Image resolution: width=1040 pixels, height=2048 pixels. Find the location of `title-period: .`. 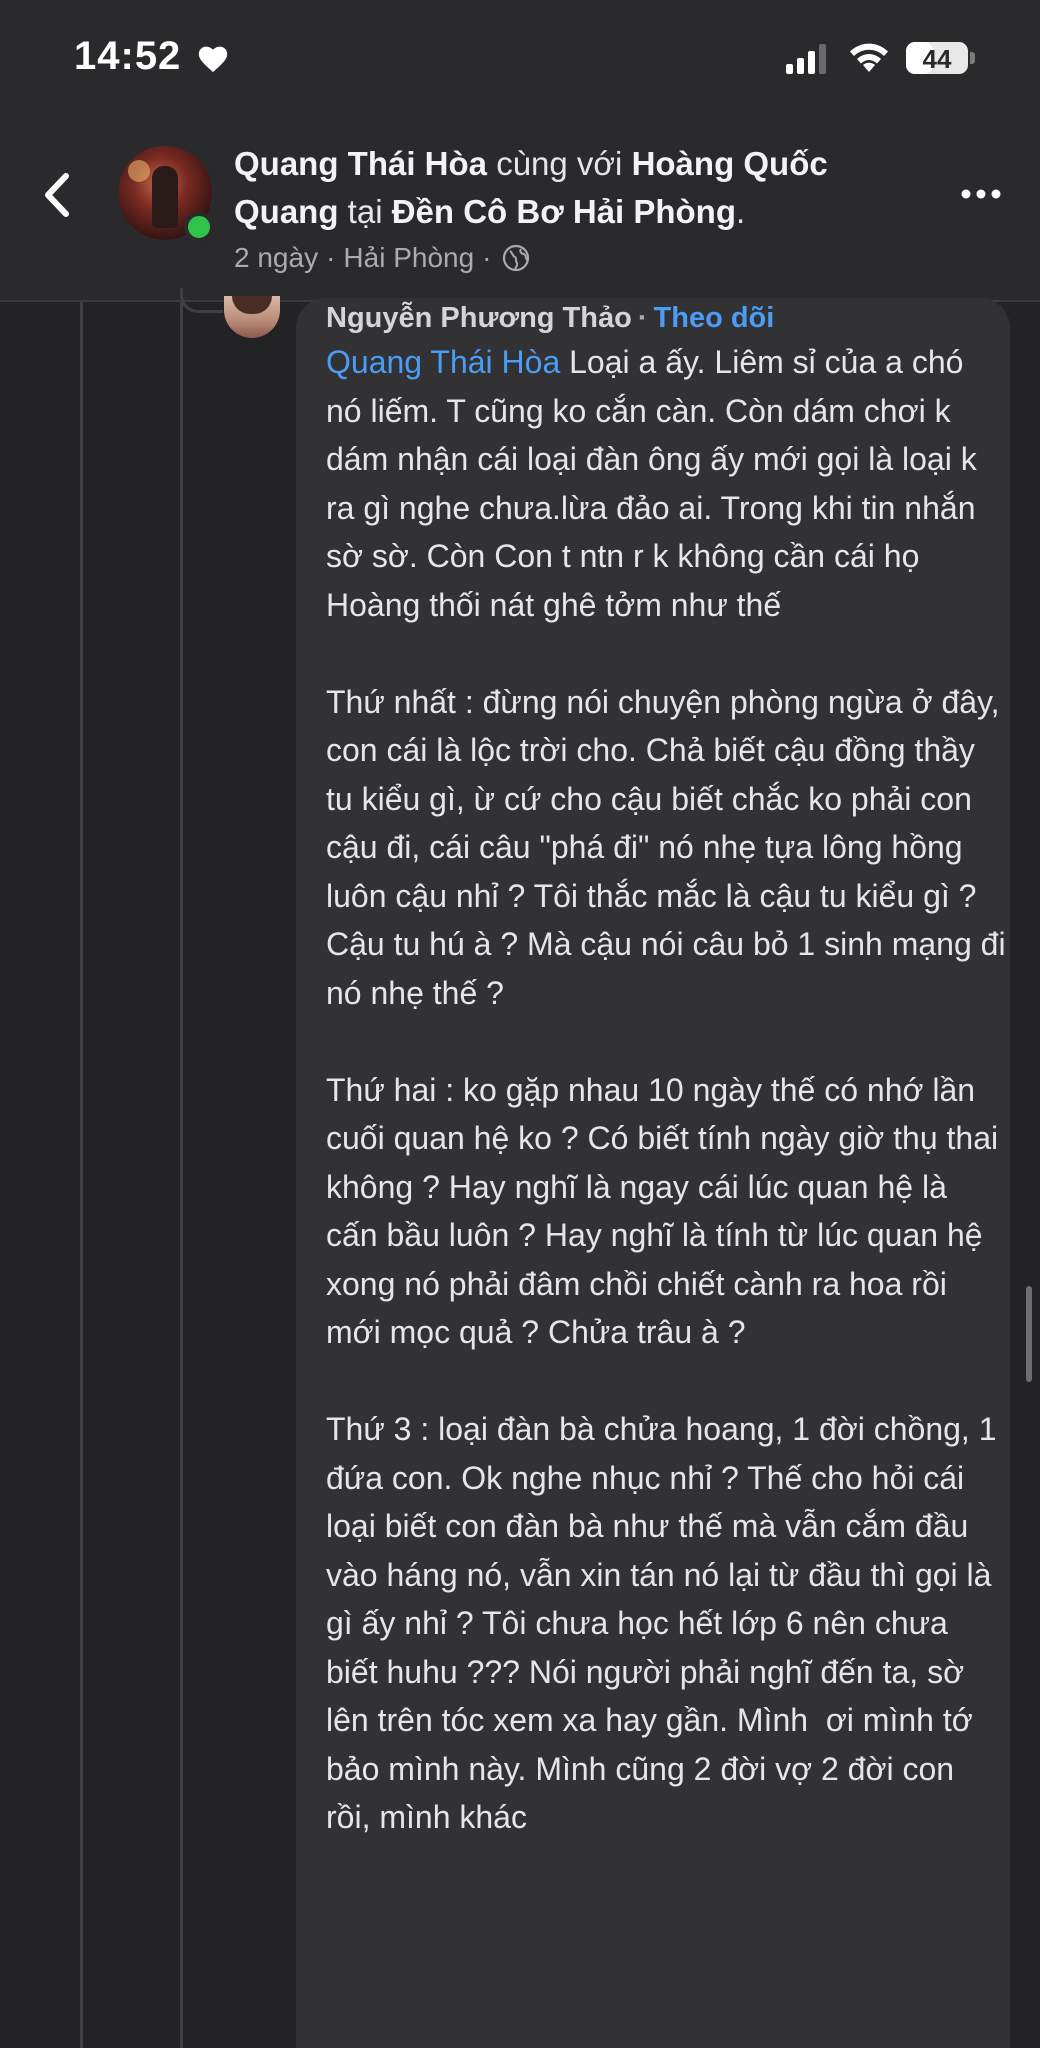

title-period: . is located at coordinates (741, 211).